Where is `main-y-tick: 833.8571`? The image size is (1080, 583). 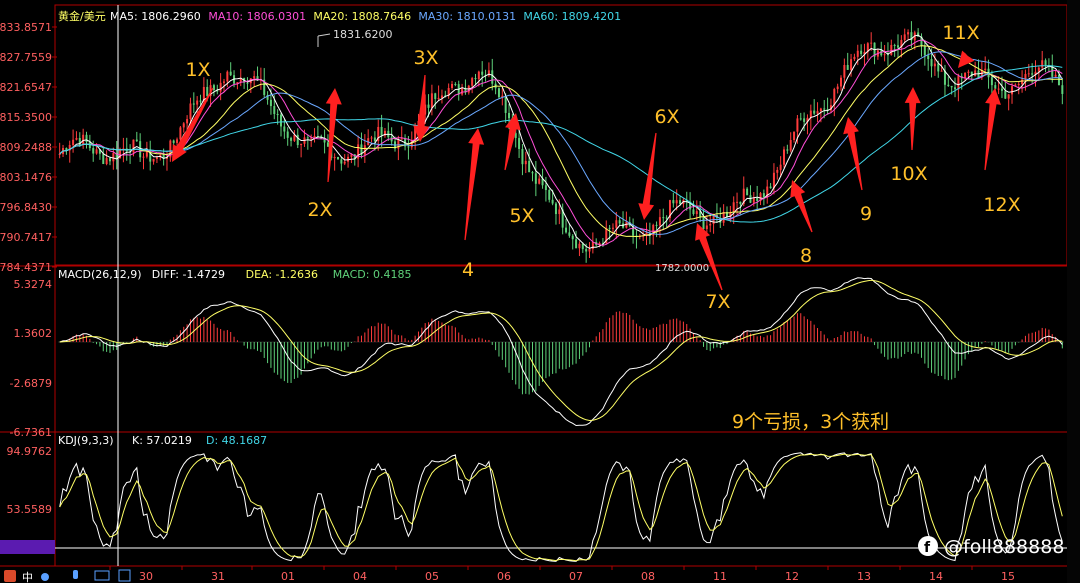 main-y-tick: 833.8571 is located at coordinates (26, 27).